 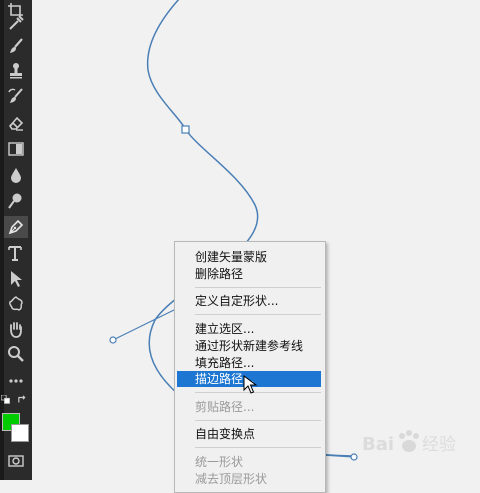 I want to click on baidu-jingyan-watermark: Bai 经验, so click(x=409, y=442).